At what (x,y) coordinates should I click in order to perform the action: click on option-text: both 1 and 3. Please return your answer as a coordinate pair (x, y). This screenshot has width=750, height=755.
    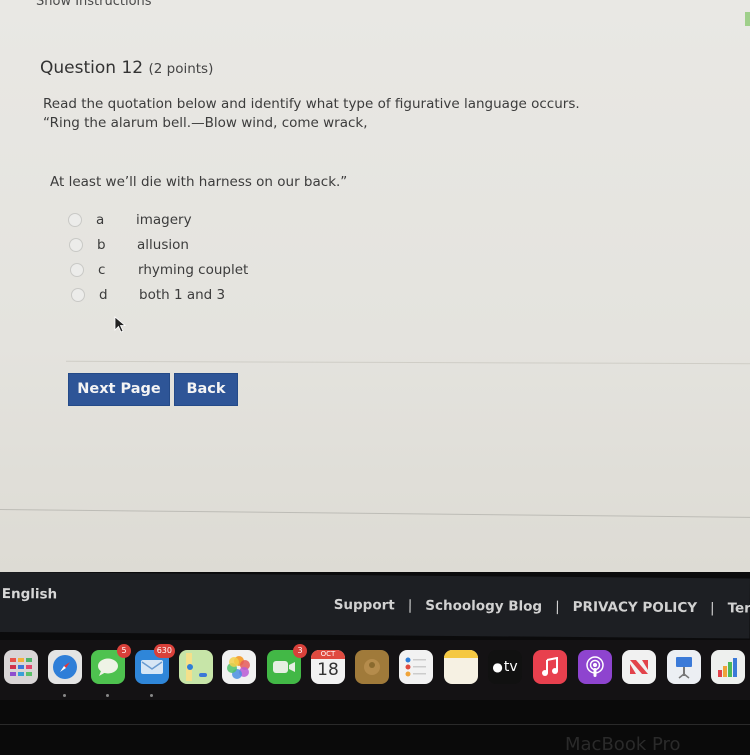
    Looking at the image, I should click on (182, 294).